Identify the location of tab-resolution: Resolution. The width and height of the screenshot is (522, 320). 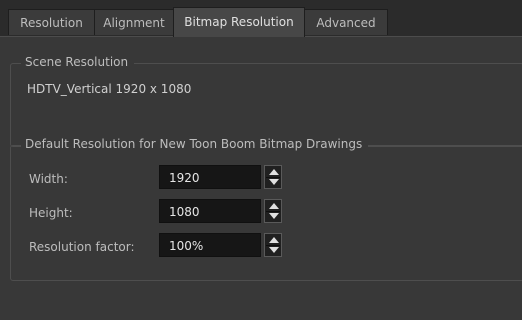
(51, 22).